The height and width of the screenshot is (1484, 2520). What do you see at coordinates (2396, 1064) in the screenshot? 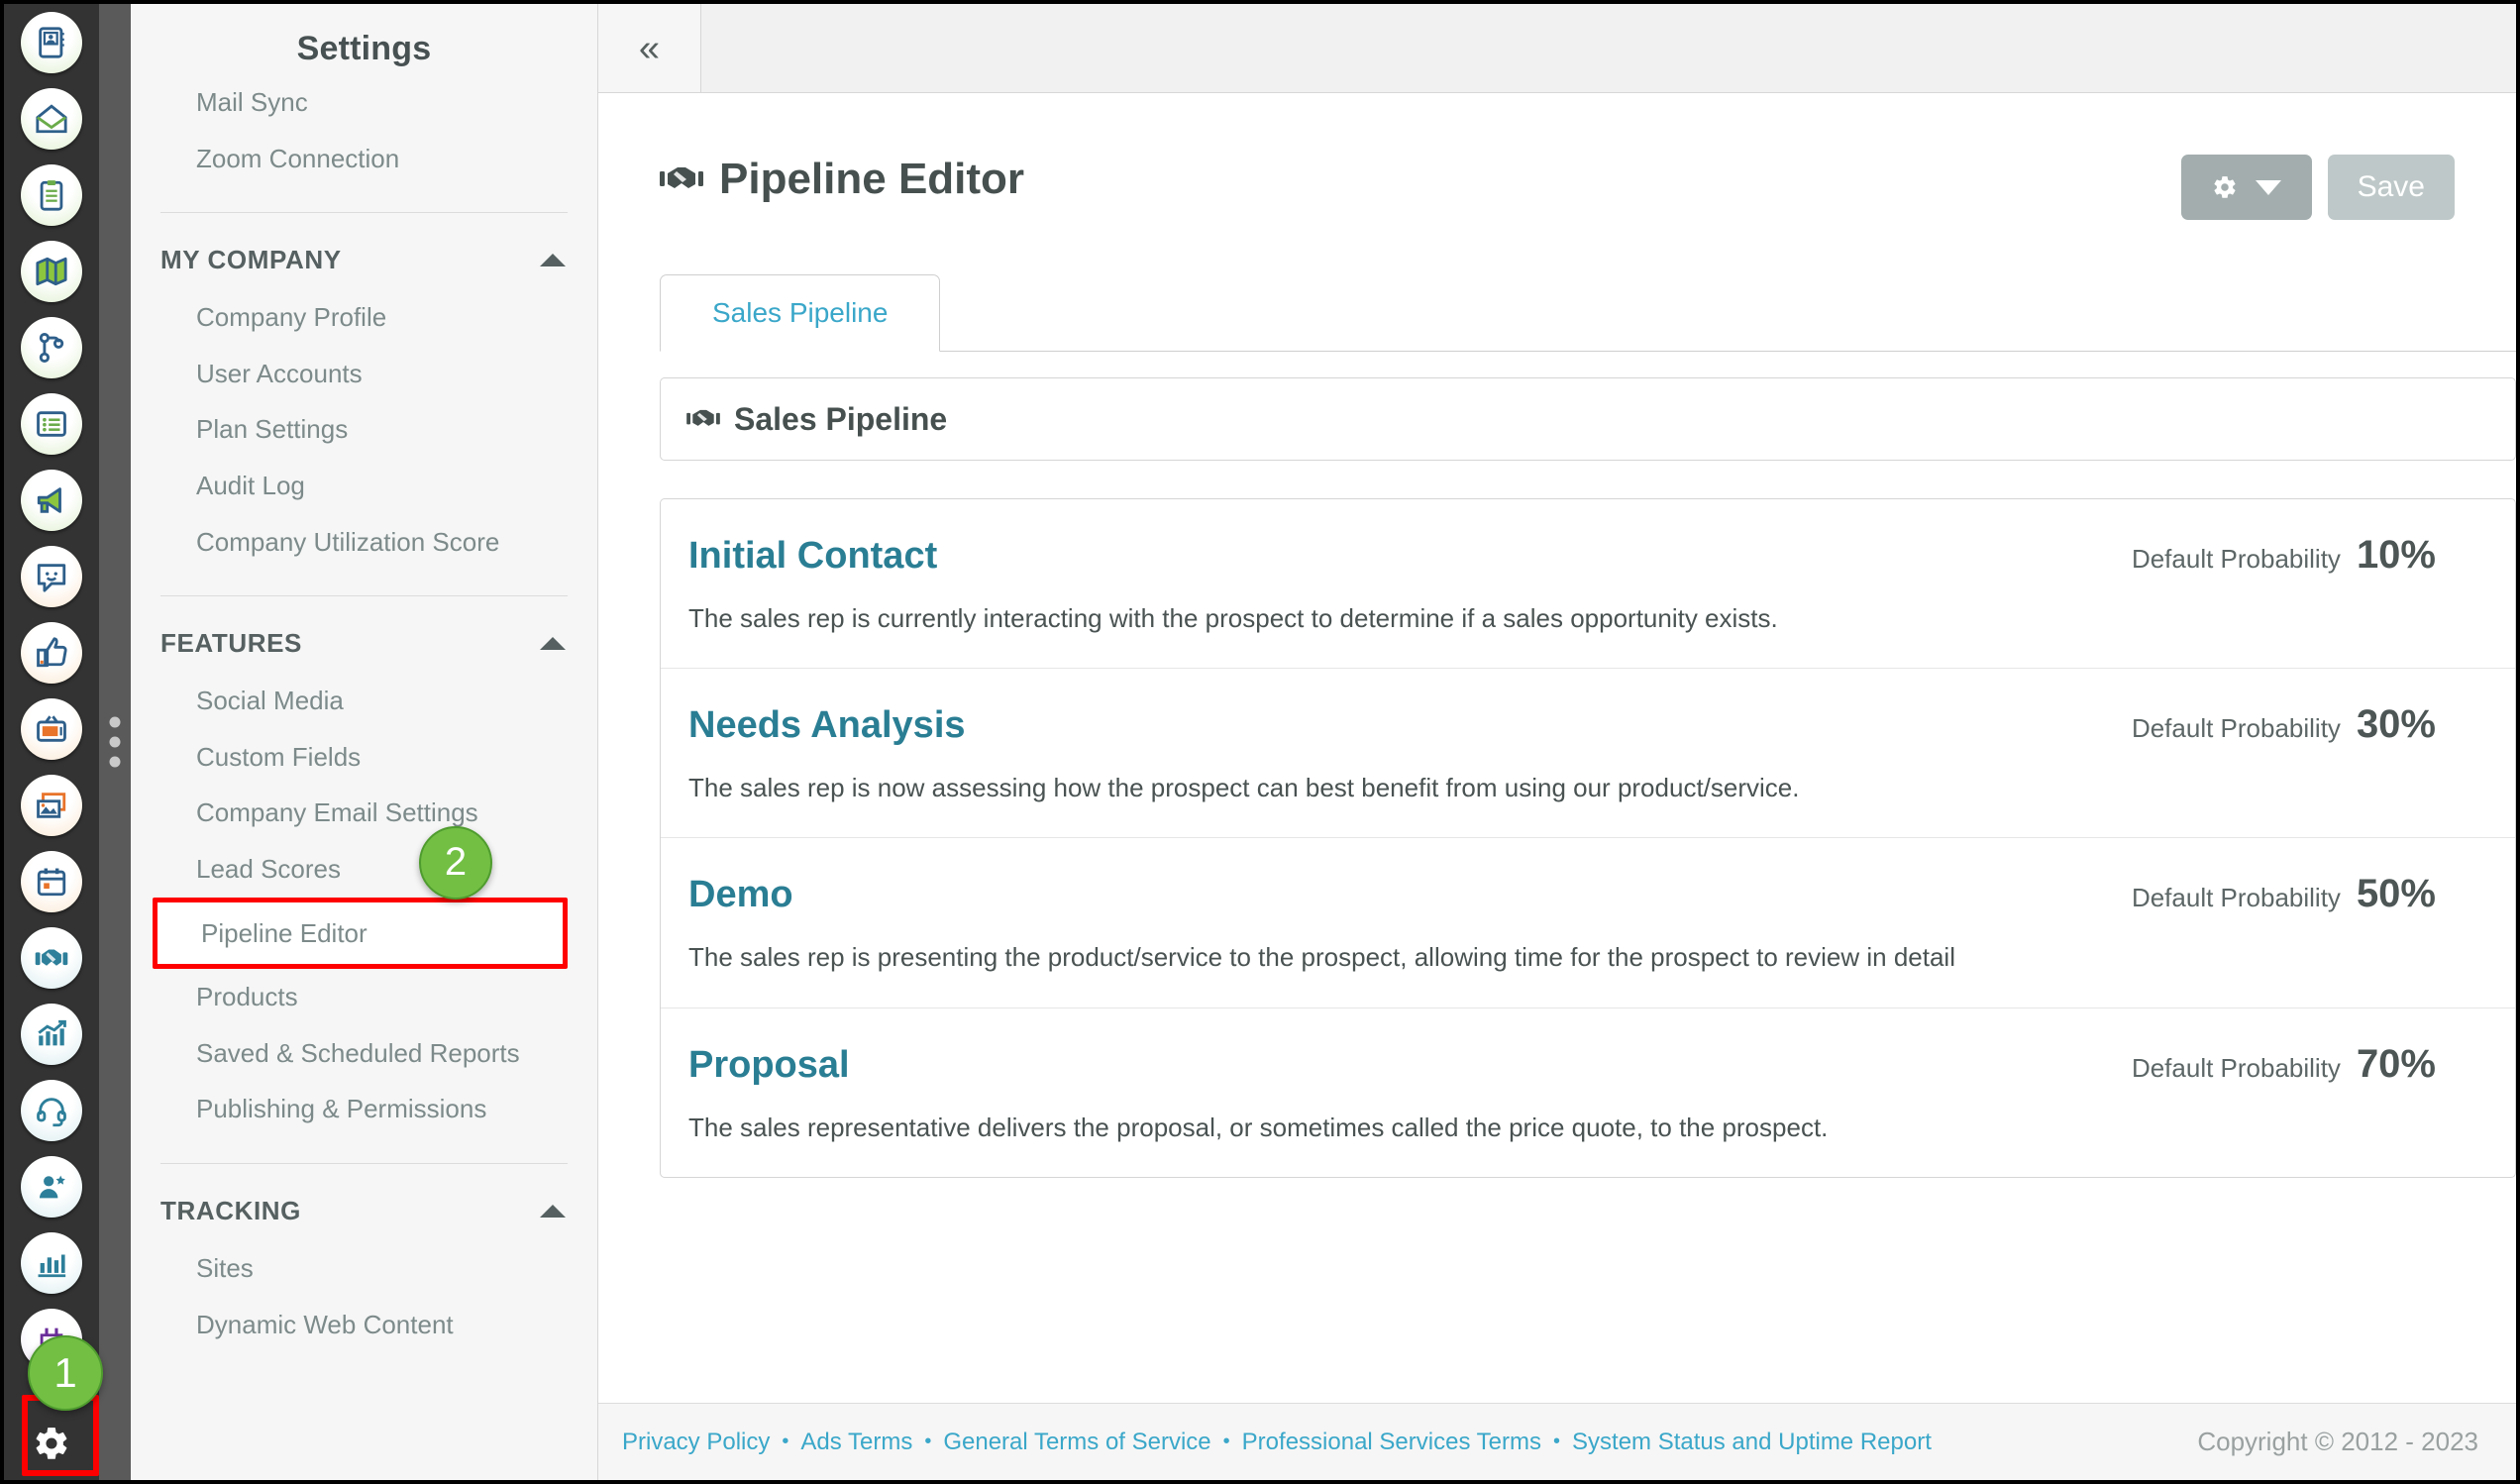
I see `stage-probability-value: 70%` at bounding box center [2396, 1064].